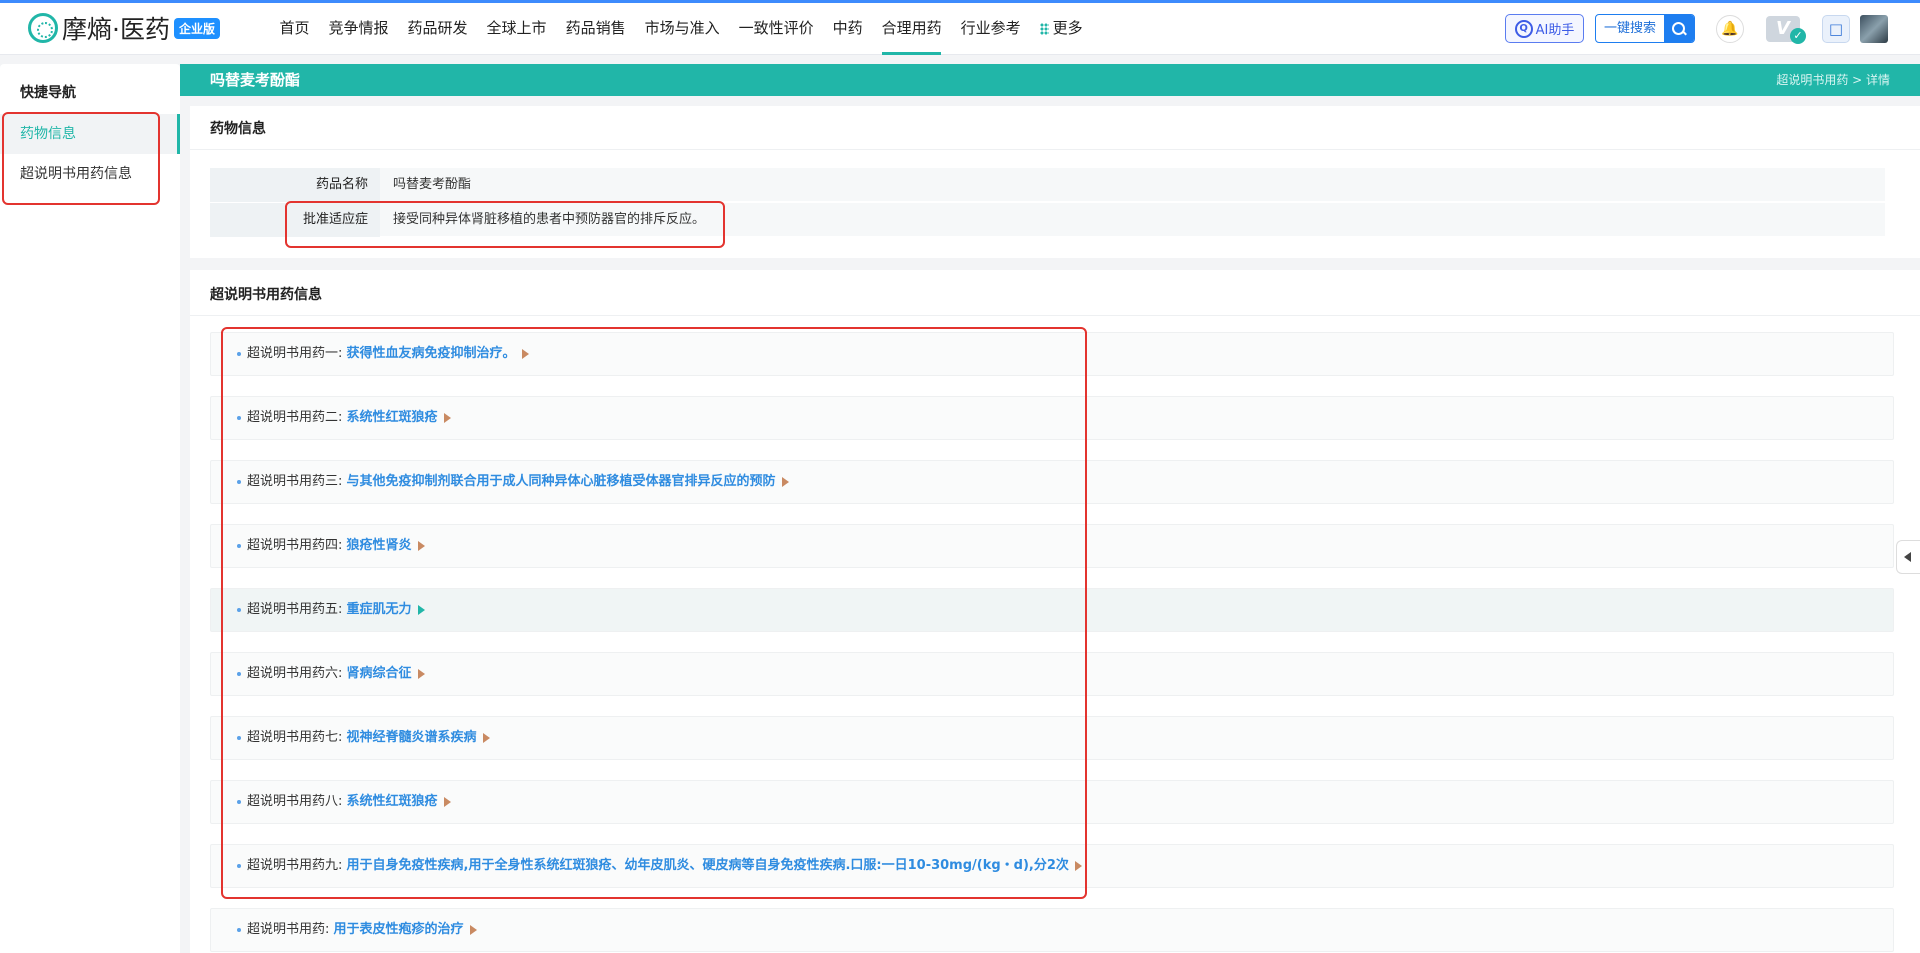  I want to click on search-icon, so click(1679, 28).